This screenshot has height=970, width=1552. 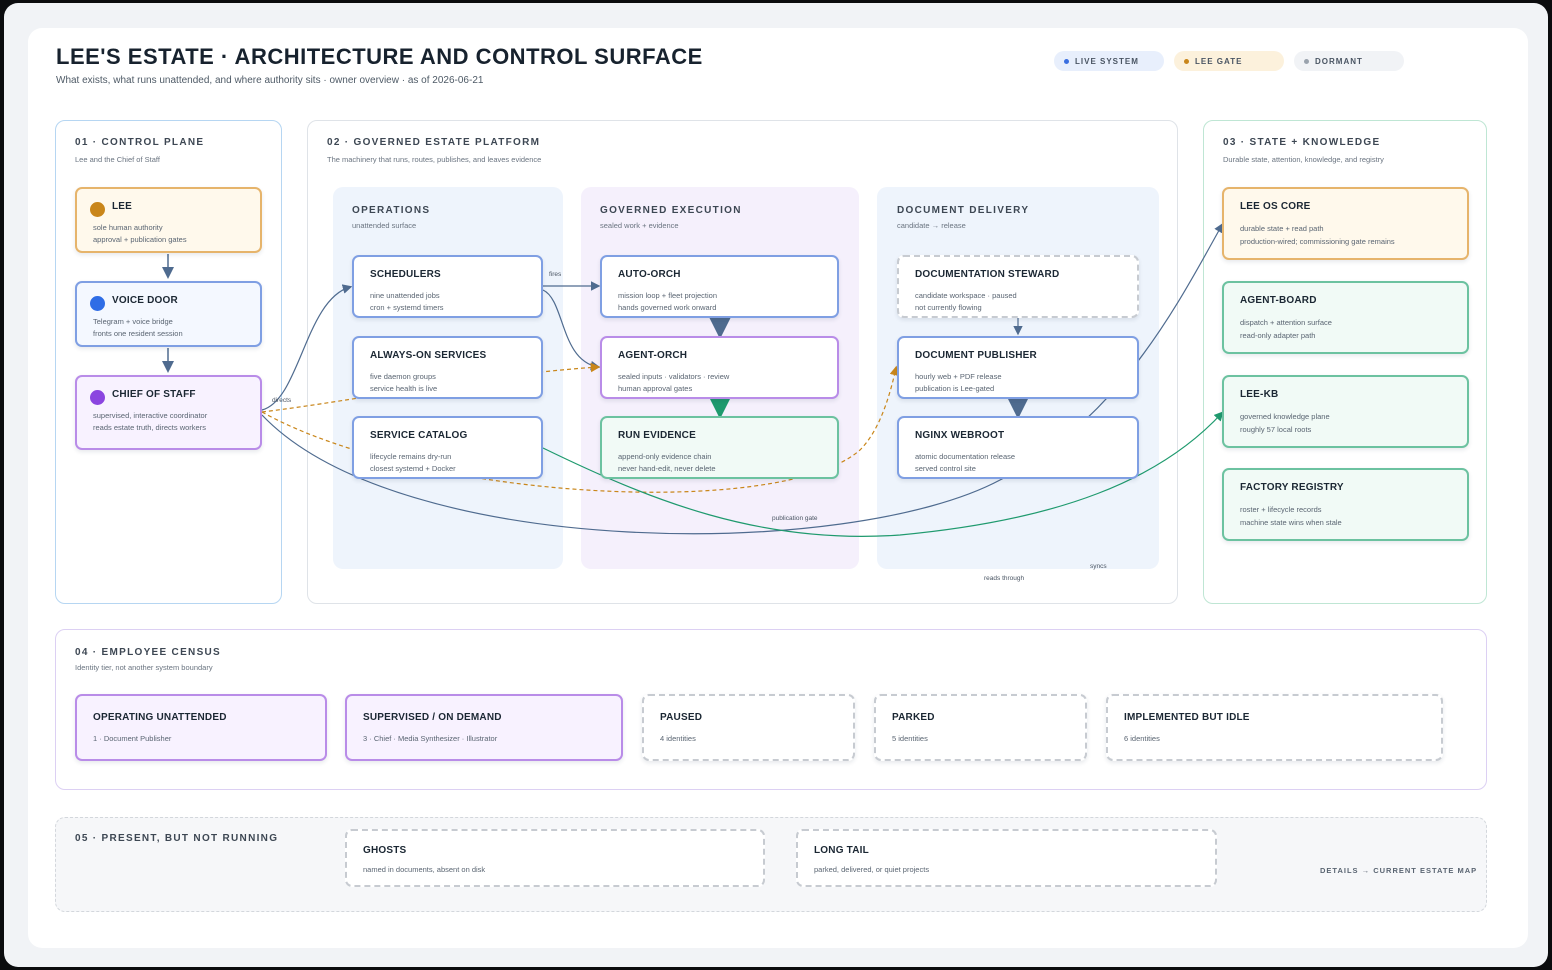 I want to click on card-desc: 5 identities, so click(x=910, y=738).